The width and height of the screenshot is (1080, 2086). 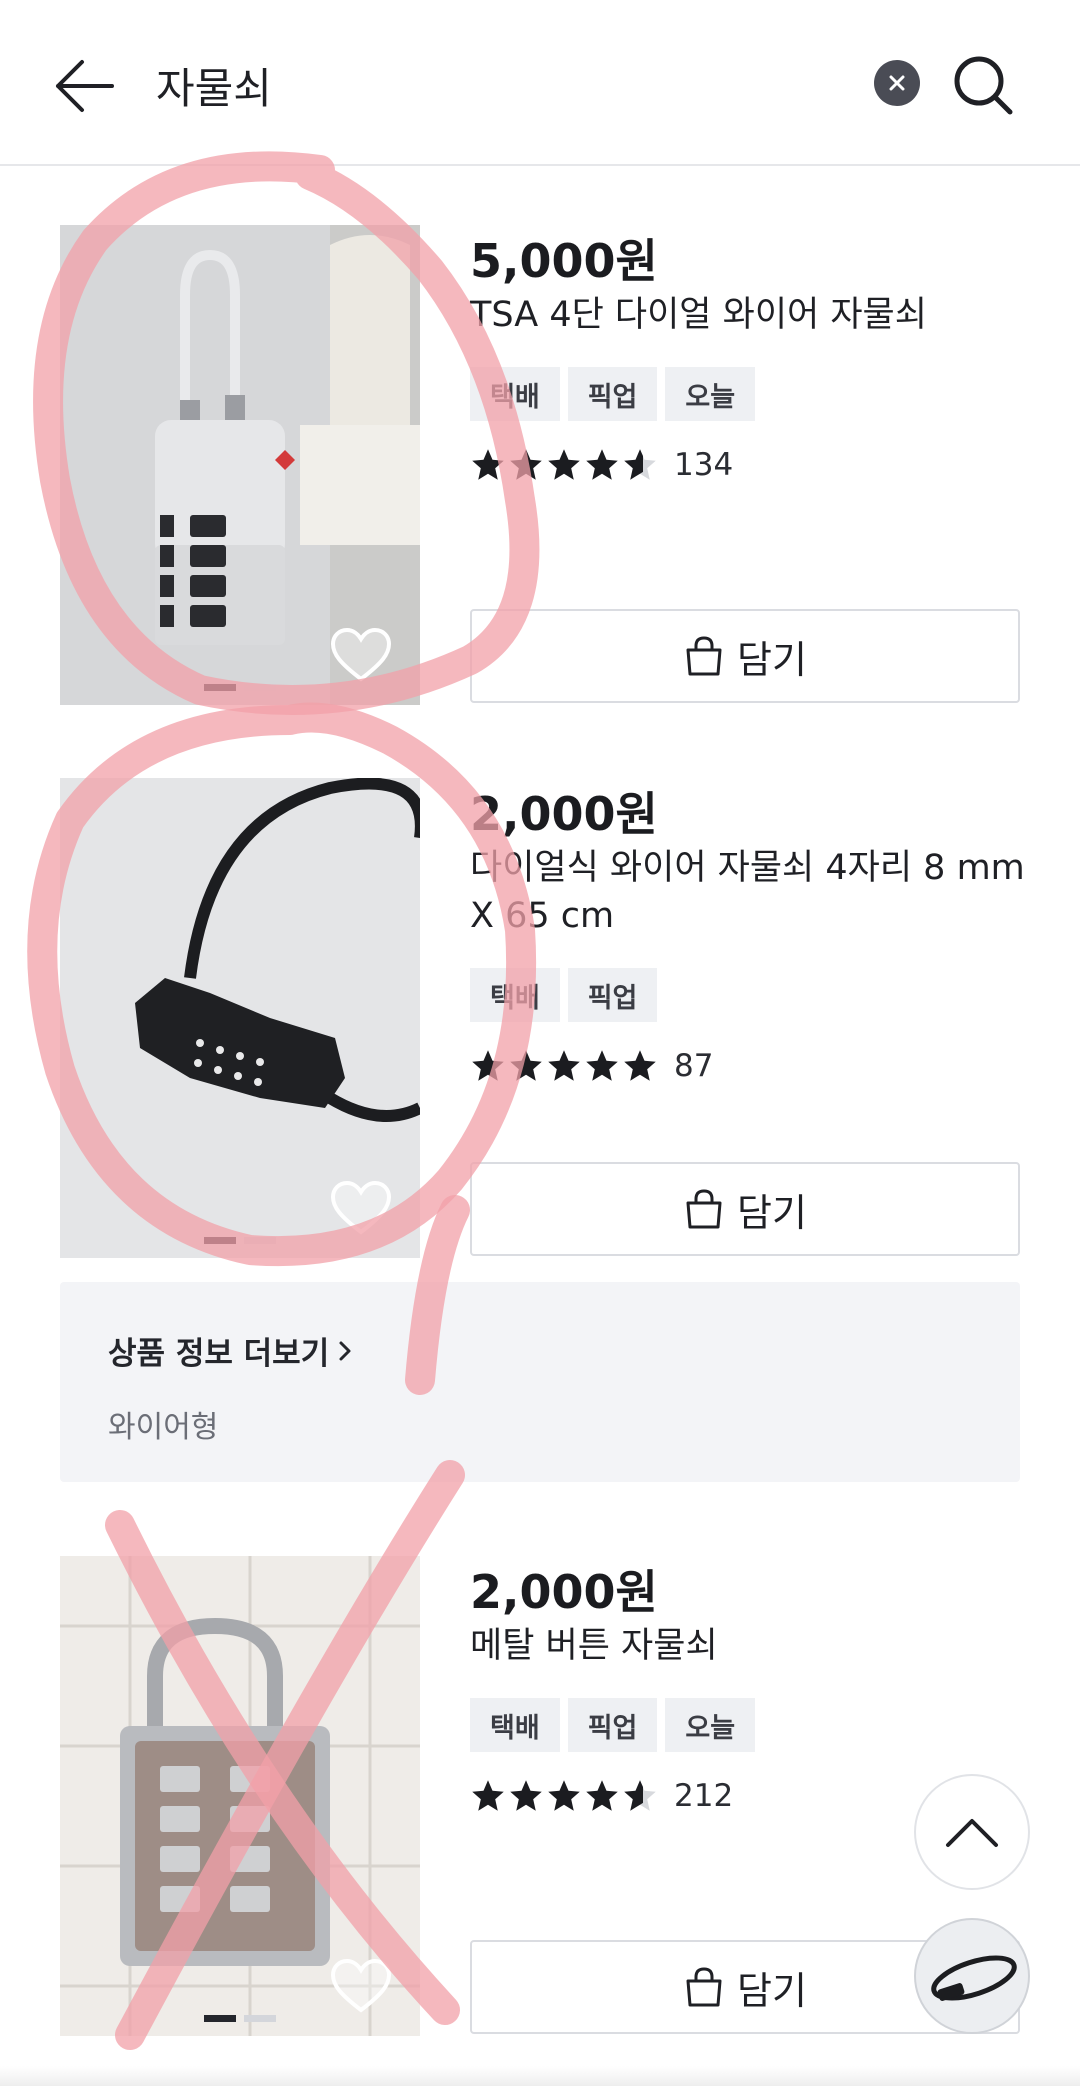 What do you see at coordinates (345, 1350) in the screenshot?
I see `chevron-right-icon` at bounding box center [345, 1350].